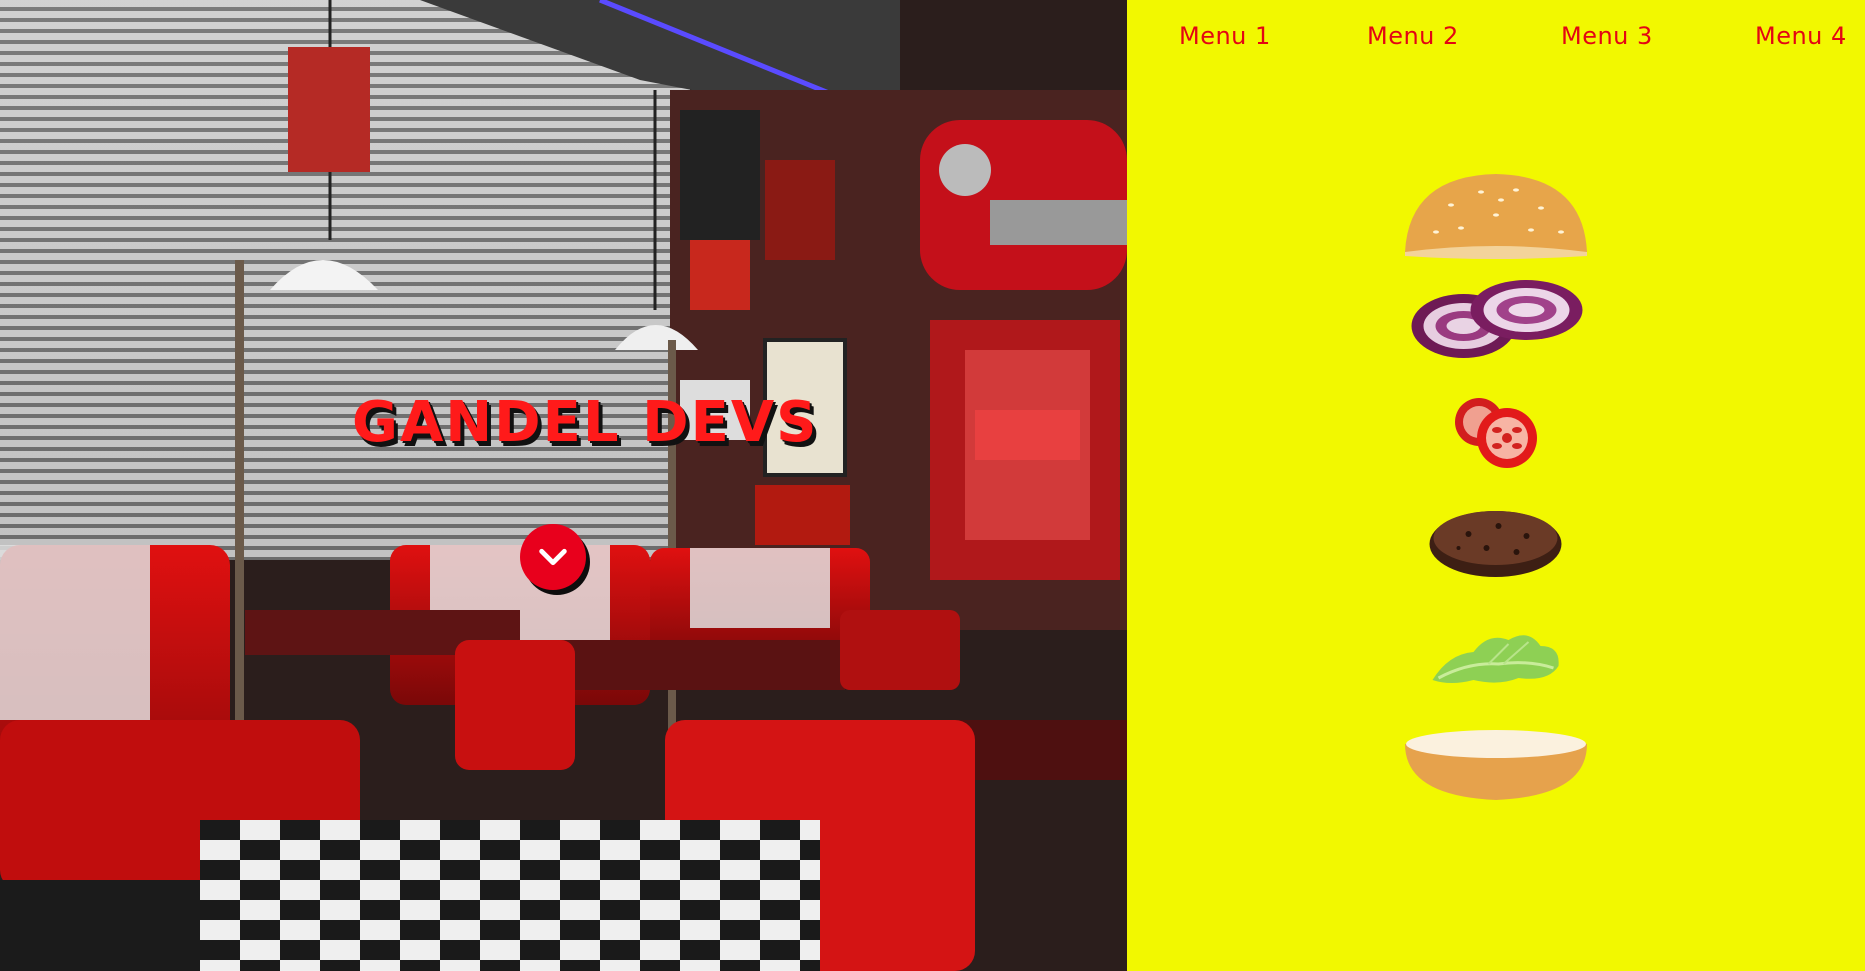 This screenshot has height=971, width=1865. What do you see at coordinates (1801, 36) in the screenshot?
I see `nav-menu-4: Menu 4` at bounding box center [1801, 36].